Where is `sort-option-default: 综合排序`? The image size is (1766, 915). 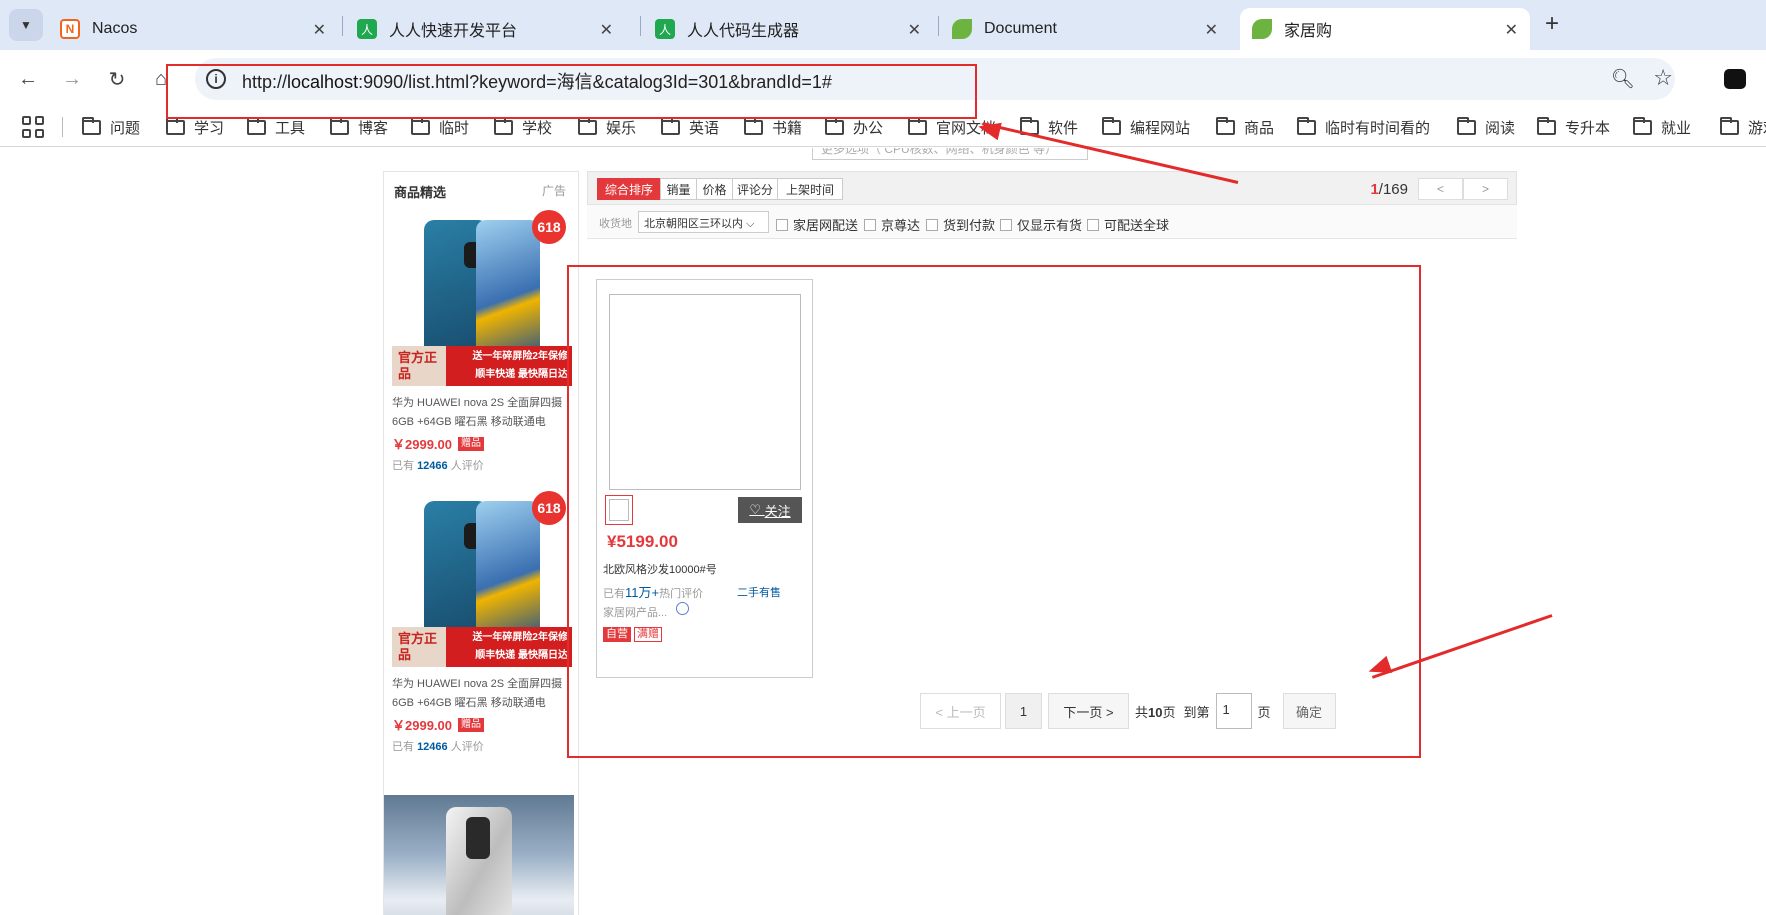
sort-option-default: 综合排序 is located at coordinates (629, 189).